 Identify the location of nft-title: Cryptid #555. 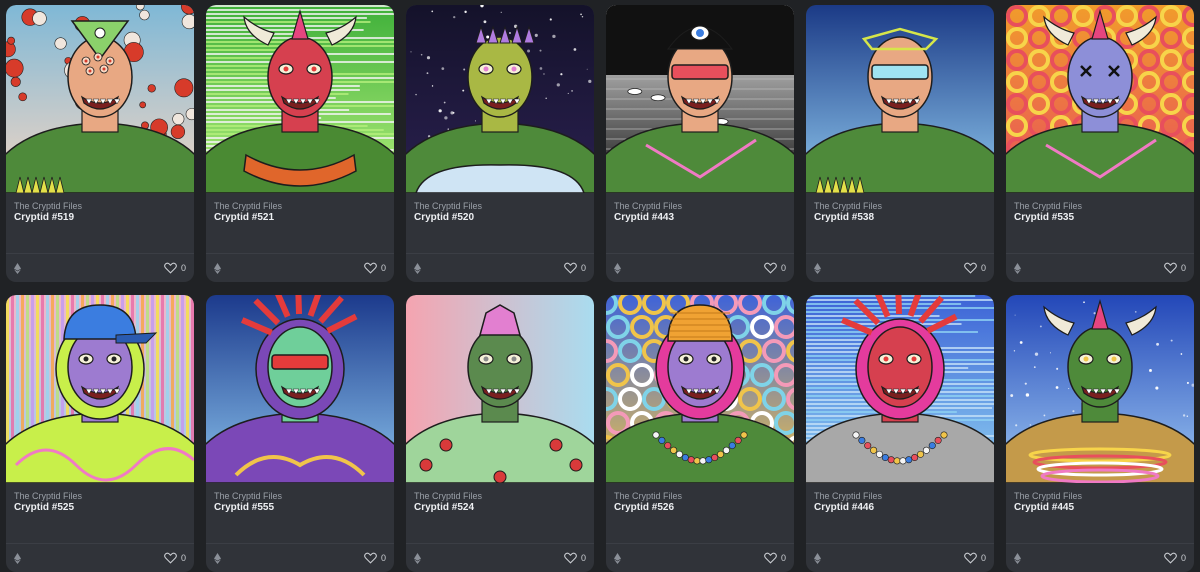
(244, 507).